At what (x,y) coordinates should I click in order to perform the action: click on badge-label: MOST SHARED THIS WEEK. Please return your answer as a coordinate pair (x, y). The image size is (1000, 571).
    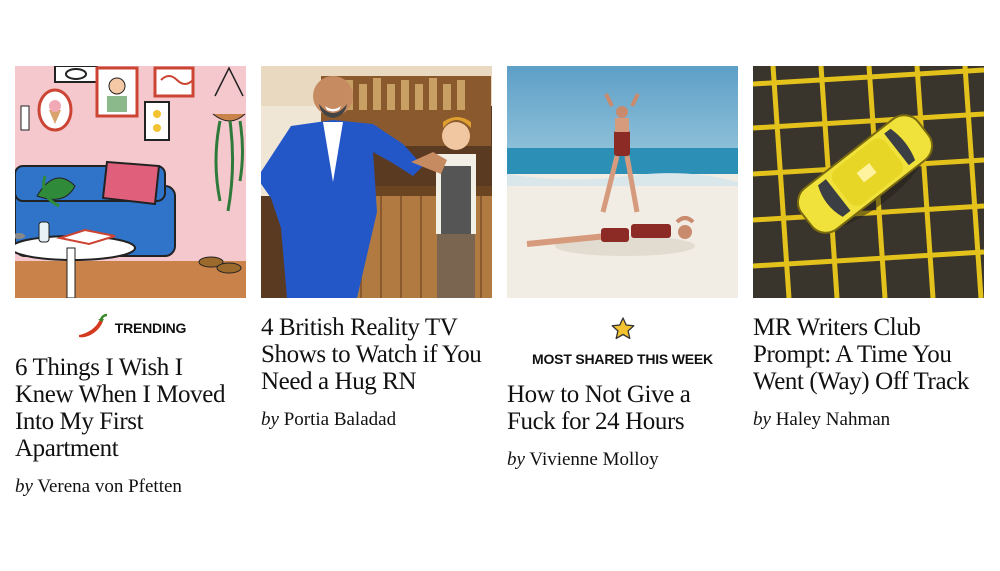
    Looking at the image, I should click on (622, 359).